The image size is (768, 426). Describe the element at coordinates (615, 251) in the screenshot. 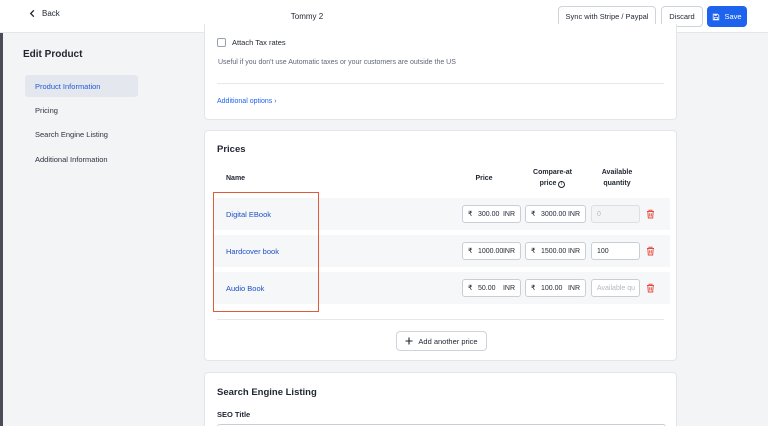

I see `quantity-input: 100` at that location.